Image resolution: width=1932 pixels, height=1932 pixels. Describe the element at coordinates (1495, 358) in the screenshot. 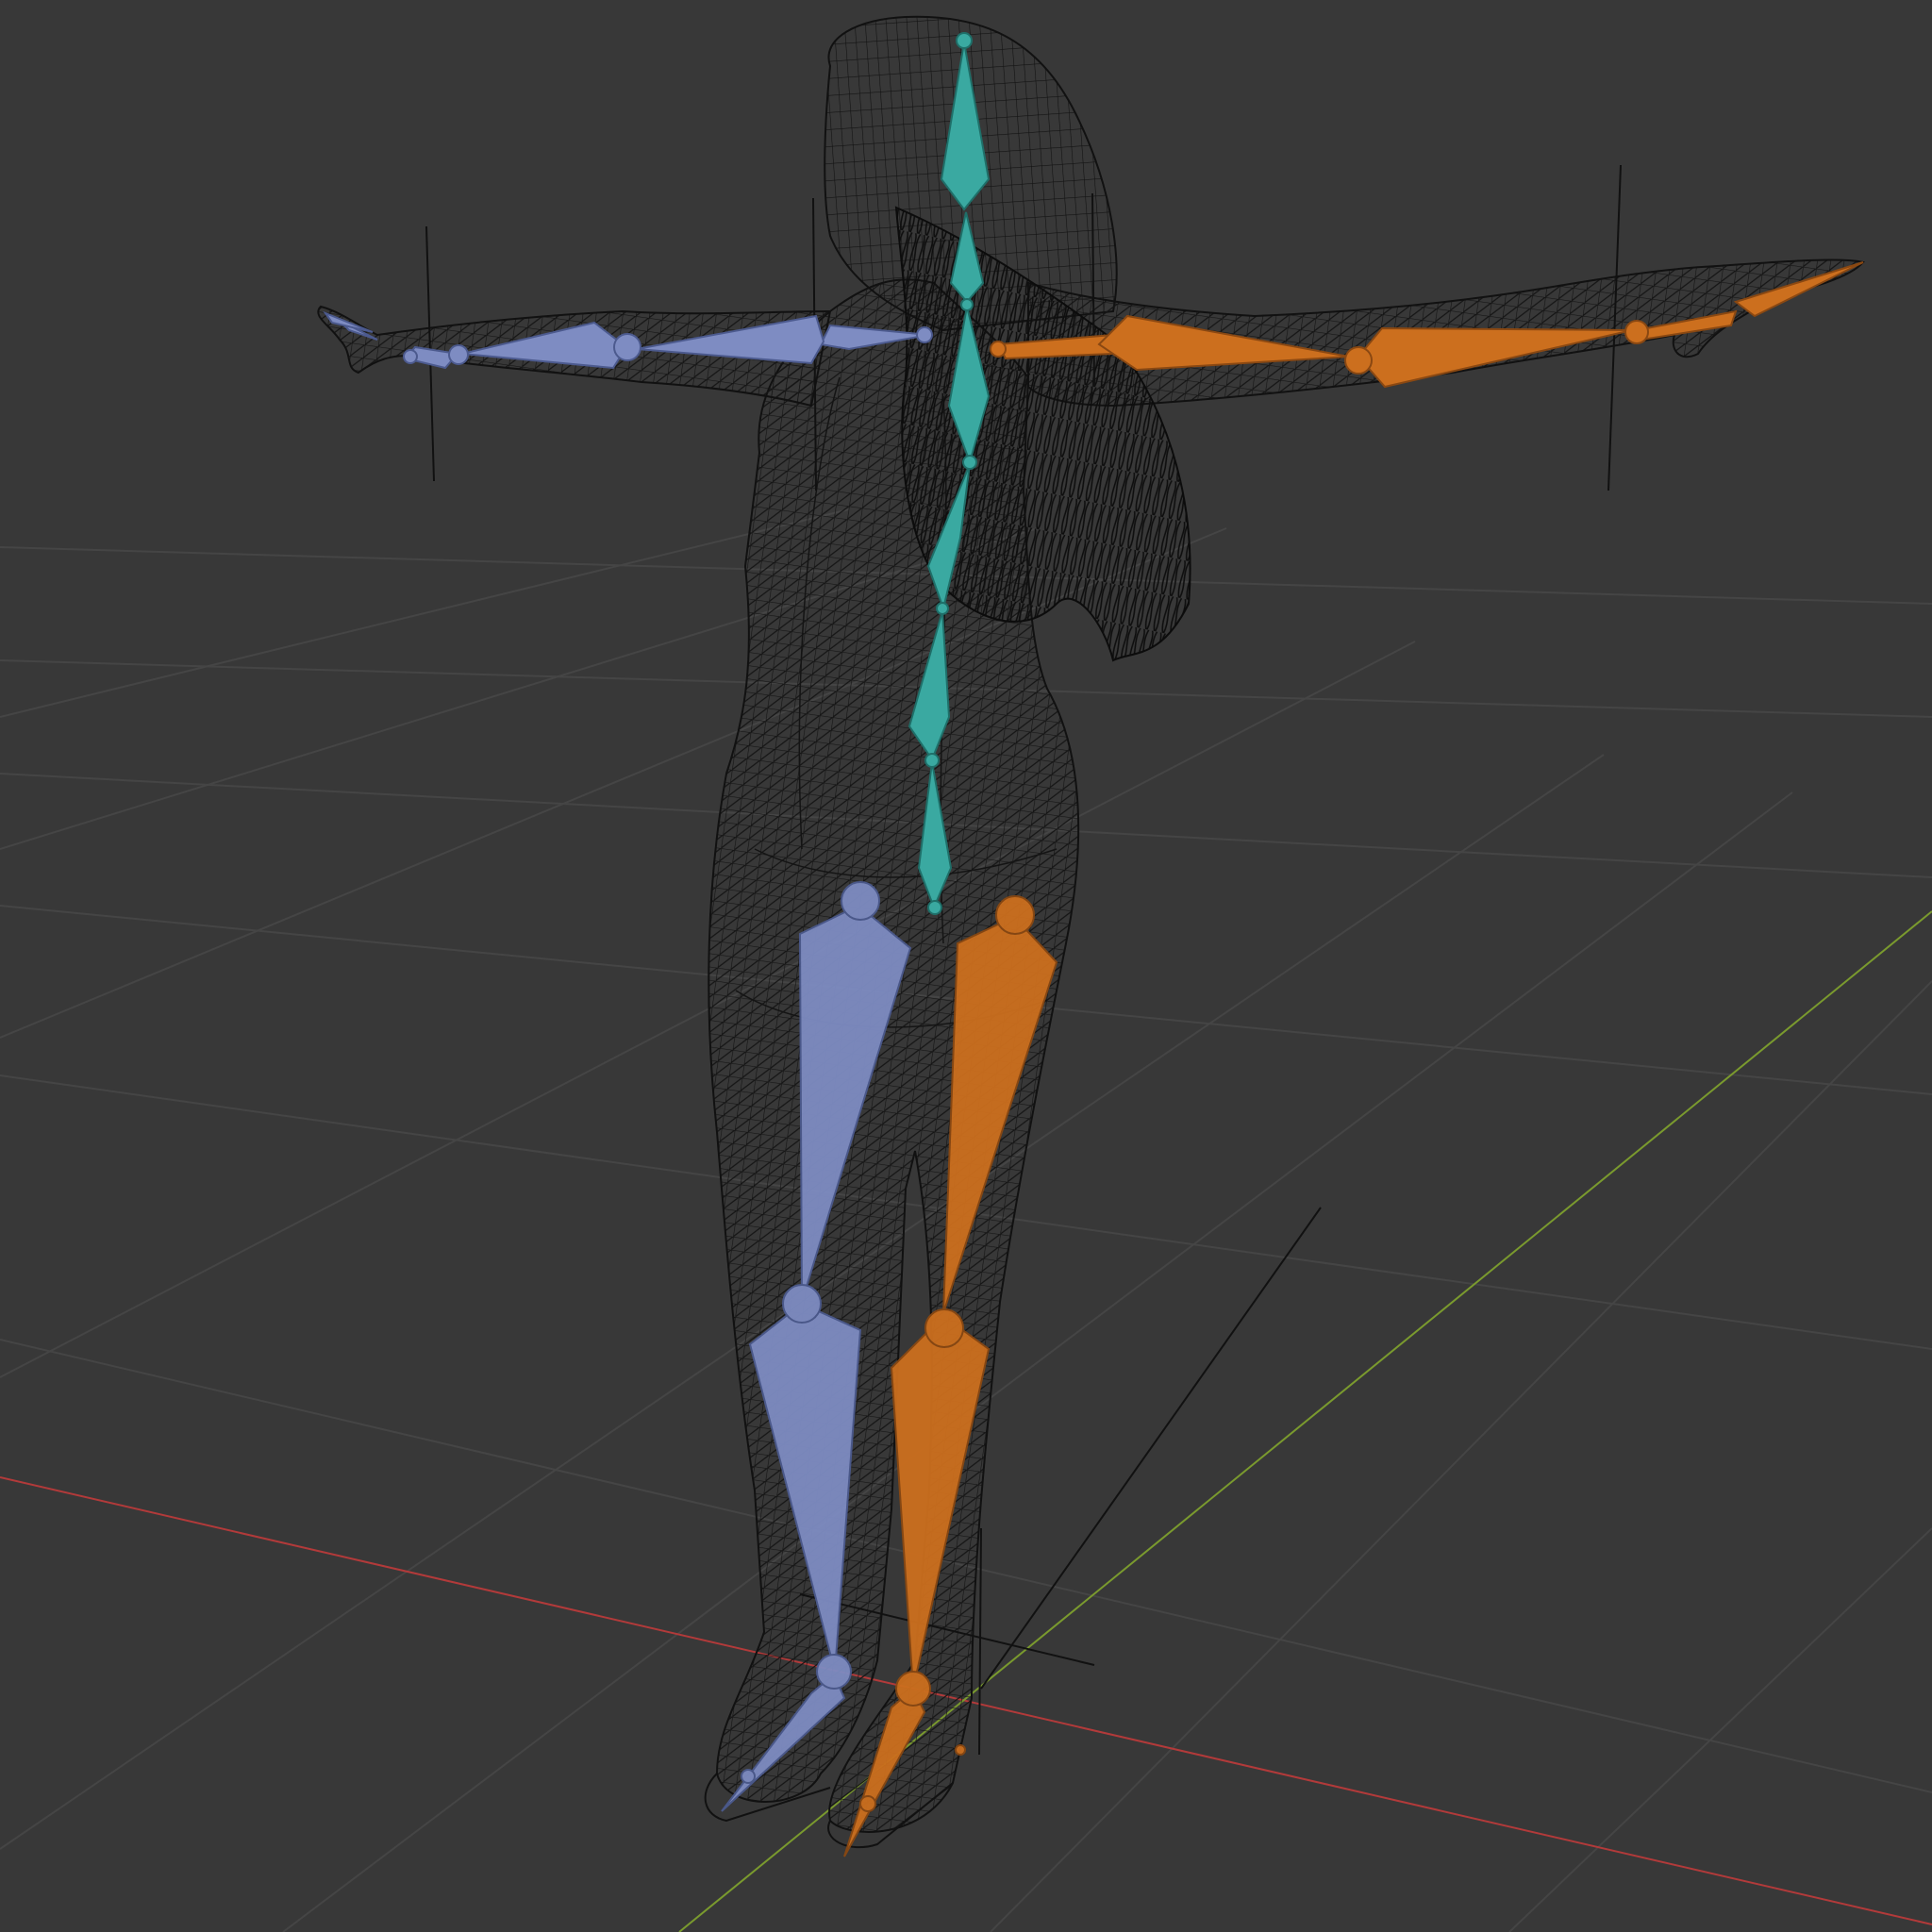

I see `bone-right-forearm` at that location.